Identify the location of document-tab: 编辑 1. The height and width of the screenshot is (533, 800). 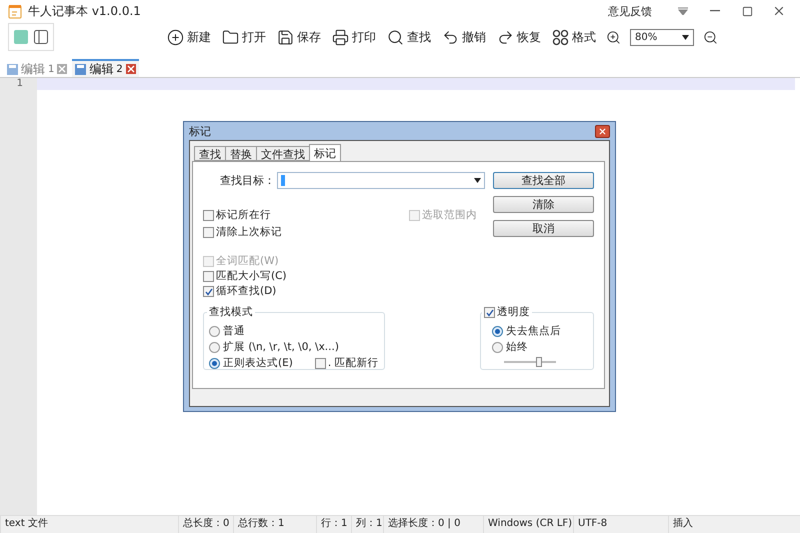
(37, 68).